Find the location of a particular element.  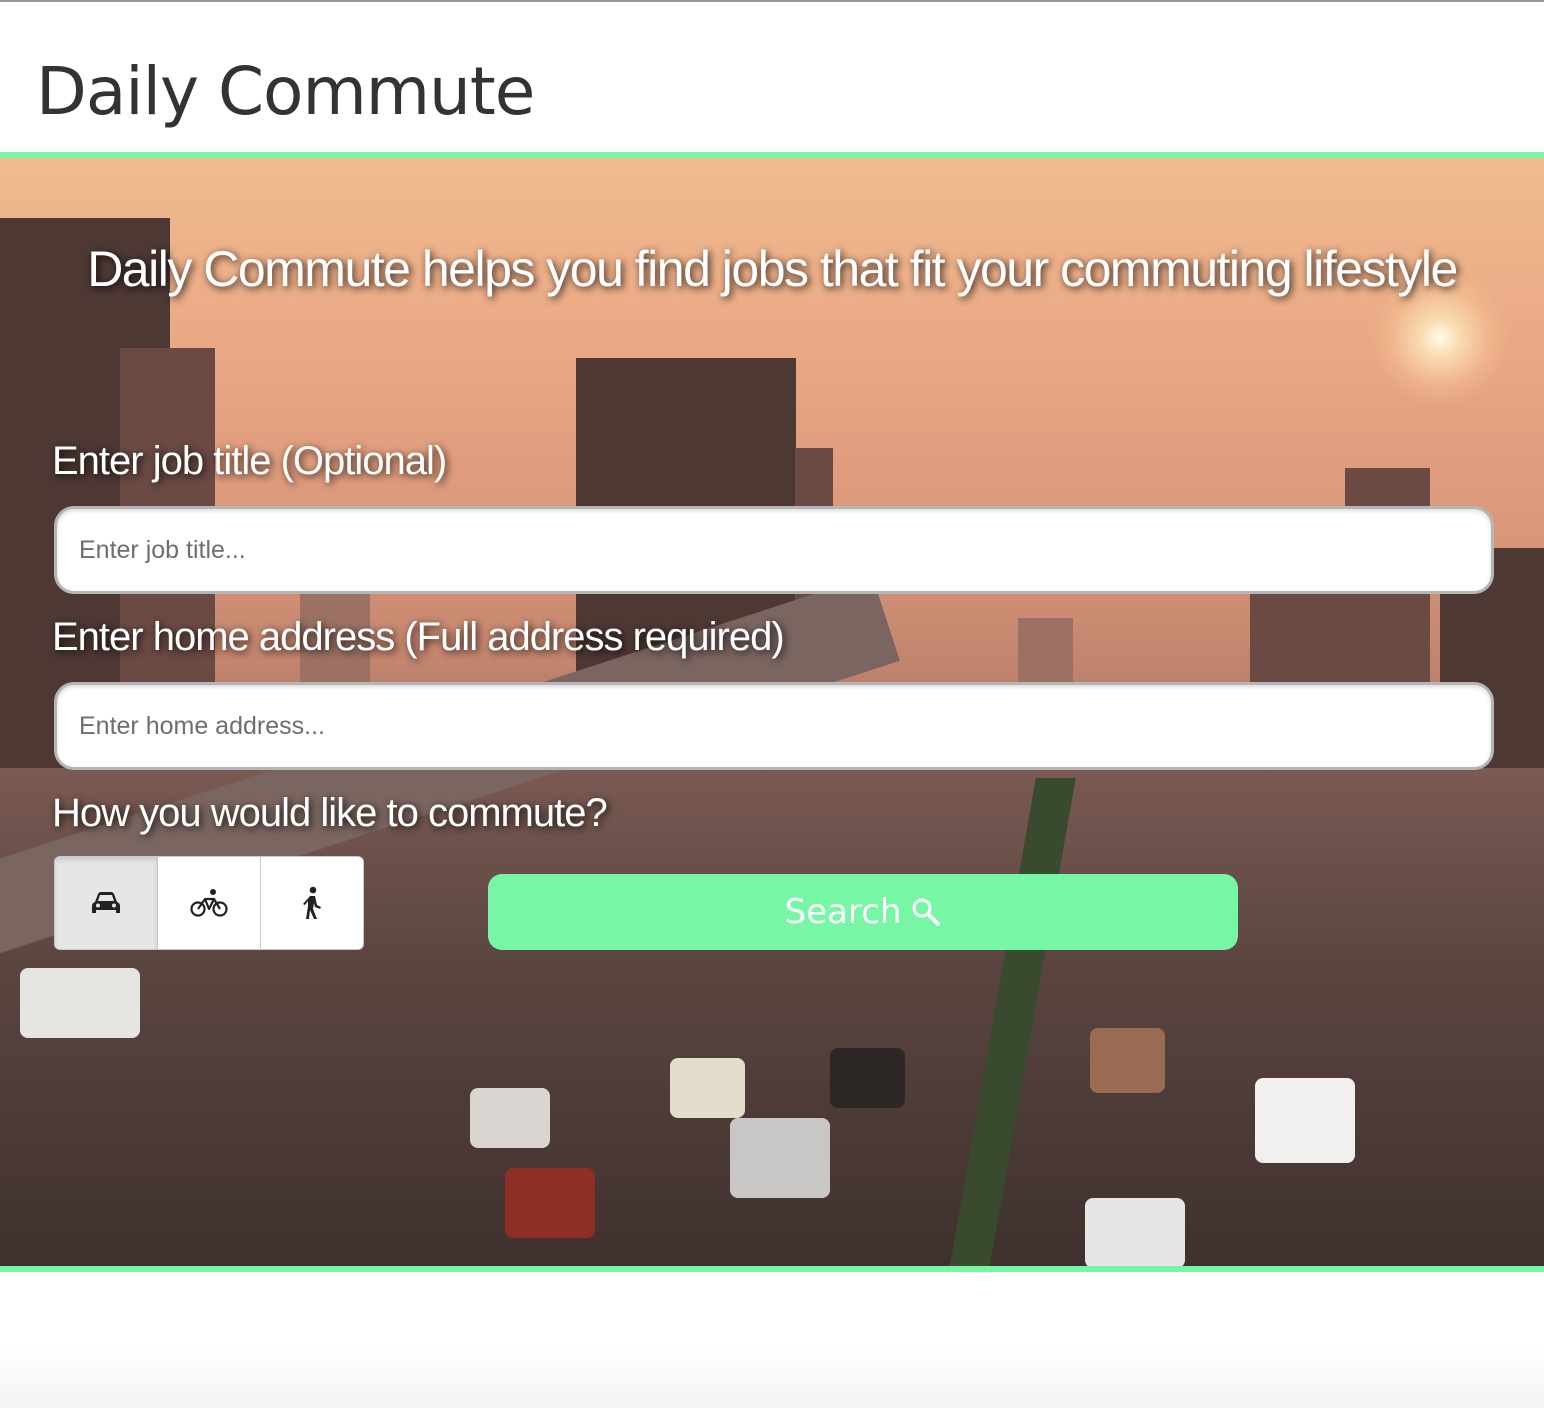

commute-mode-car-button is located at coordinates (106, 903).